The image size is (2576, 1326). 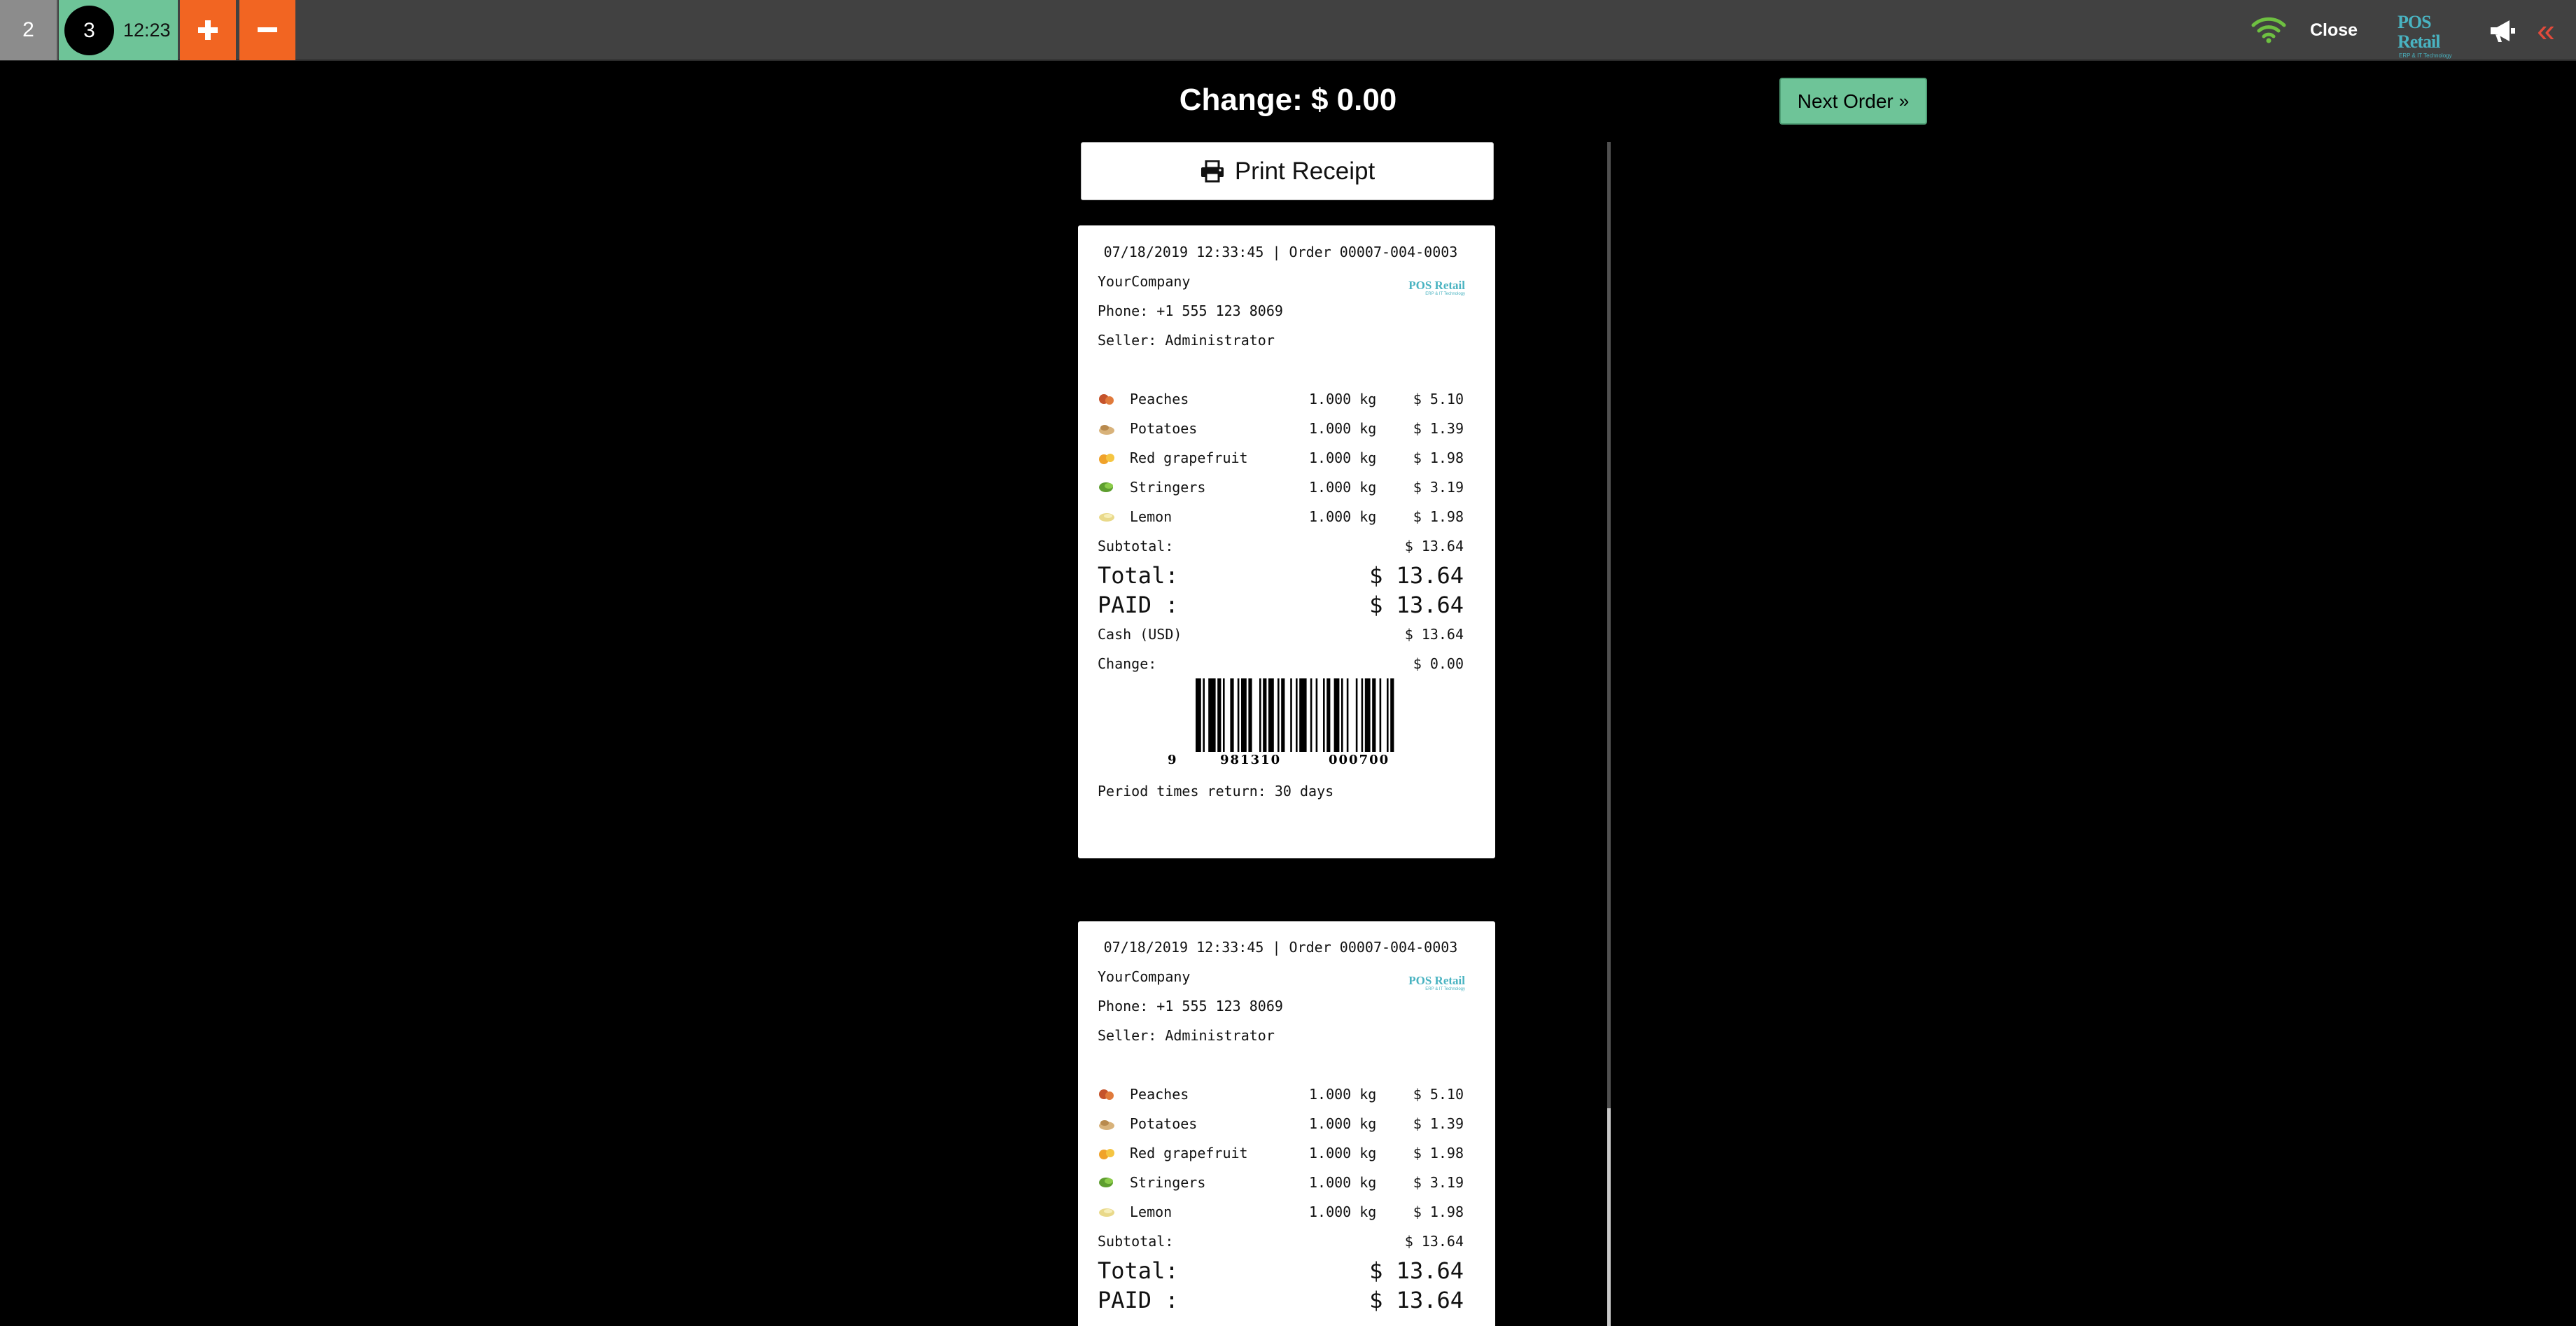 I want to click on add-order-button, so click(x=208, y=30).